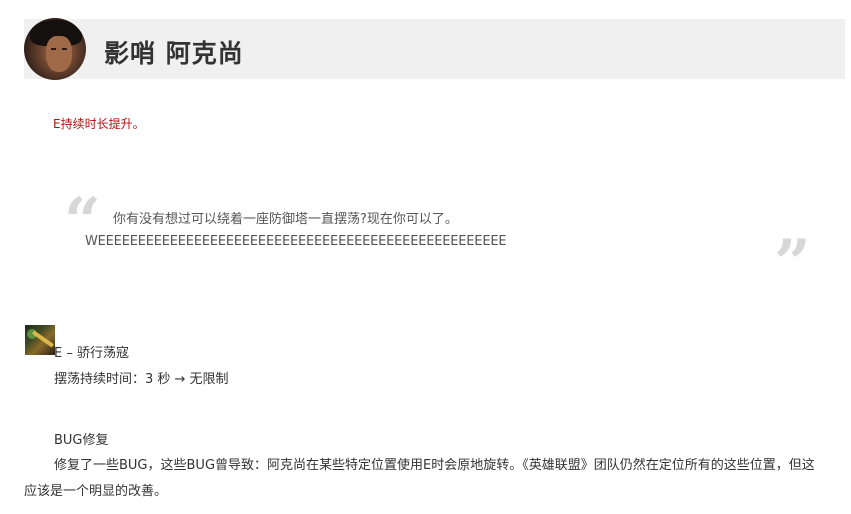 The width and height of the screenshot is (851, 514). I want to click on ability-icon-blade, so click(43, 339).